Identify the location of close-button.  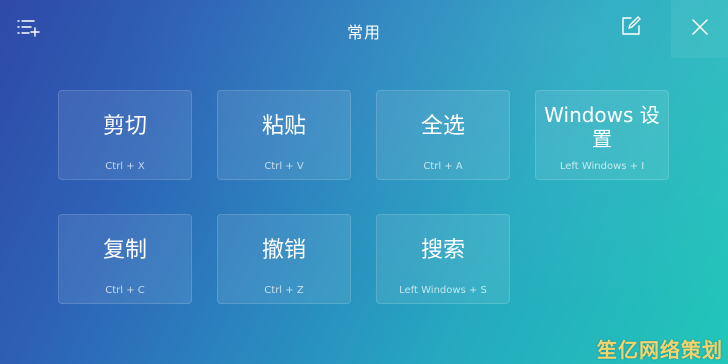
(699, 29).